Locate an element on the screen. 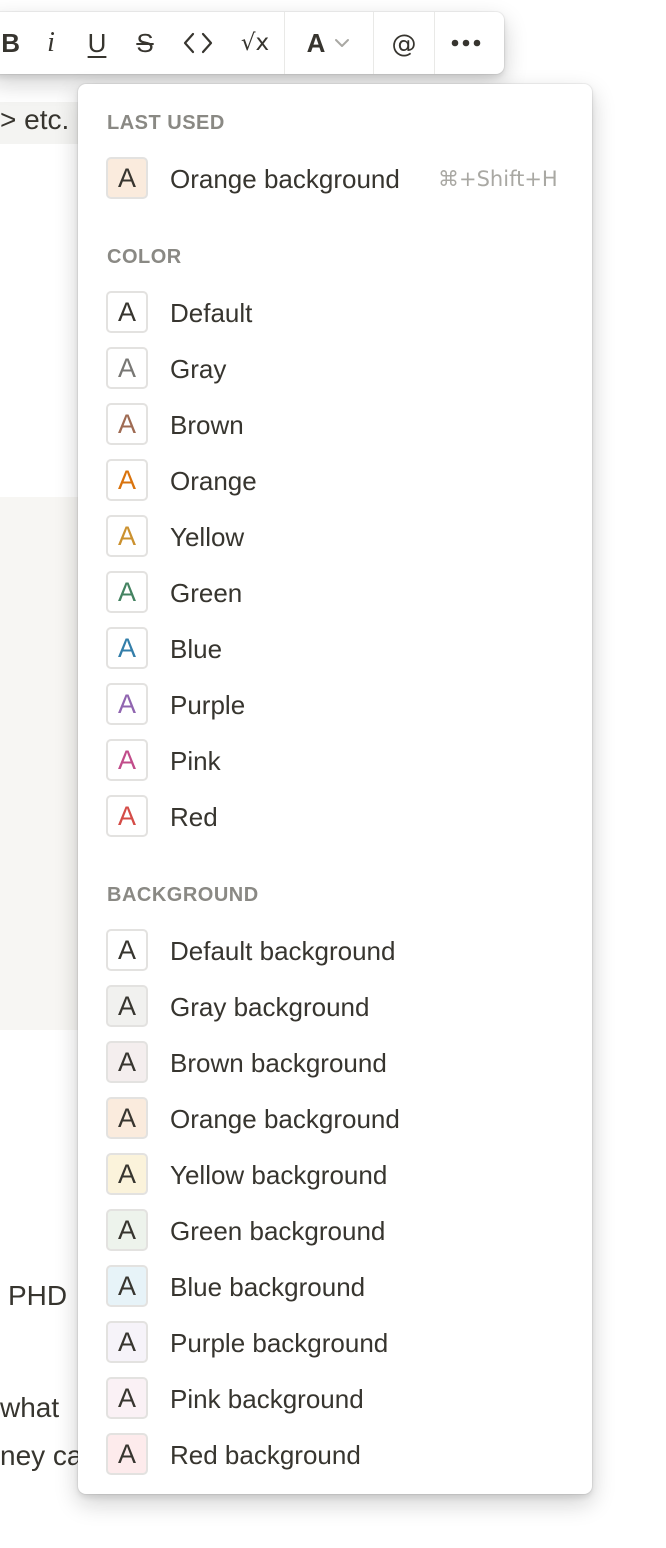  underline-icon: U is located at coordinates (97, 42).